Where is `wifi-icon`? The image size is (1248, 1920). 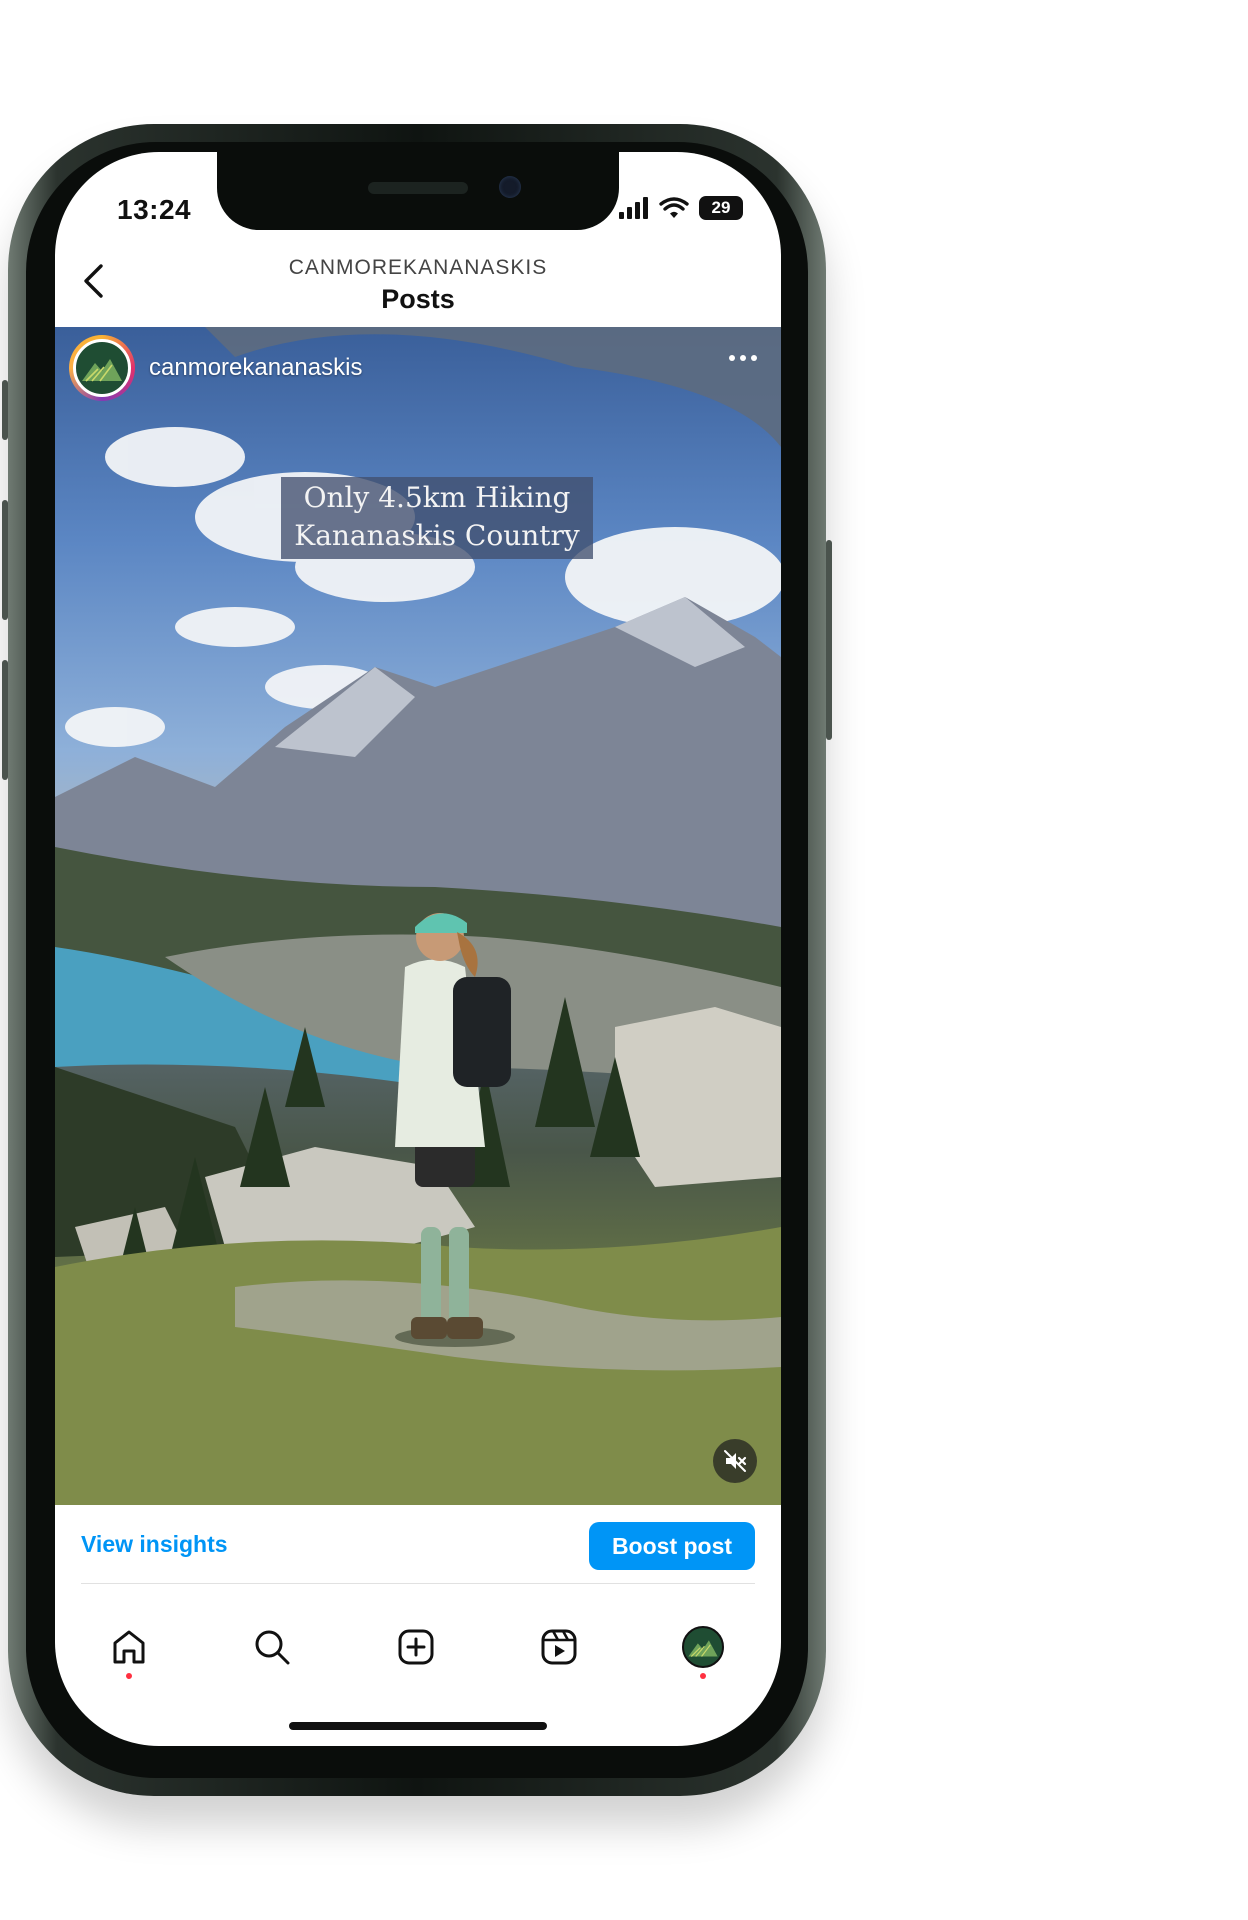
wifi-icon is located at coordinates (674, 207).